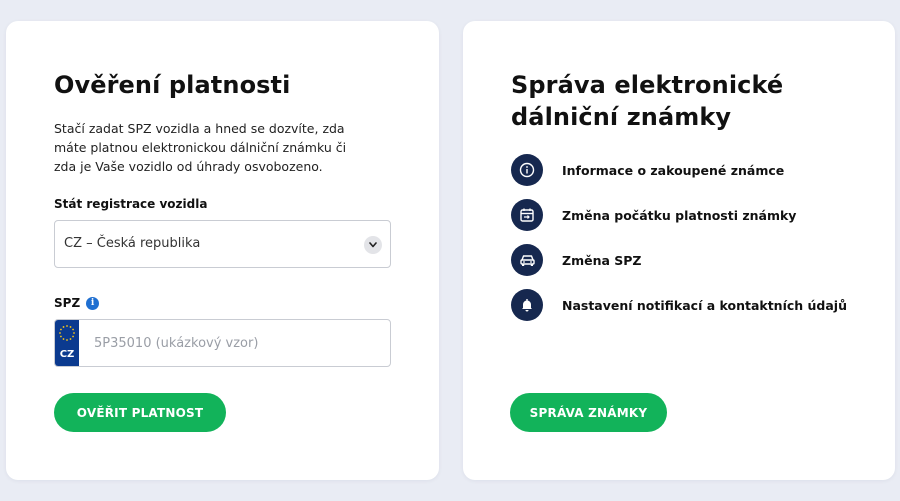 The image size is (900, 501). I want to click on menu-item-notifications: Nastavení notifikací a kontaktních údajů, so click(691, 311).